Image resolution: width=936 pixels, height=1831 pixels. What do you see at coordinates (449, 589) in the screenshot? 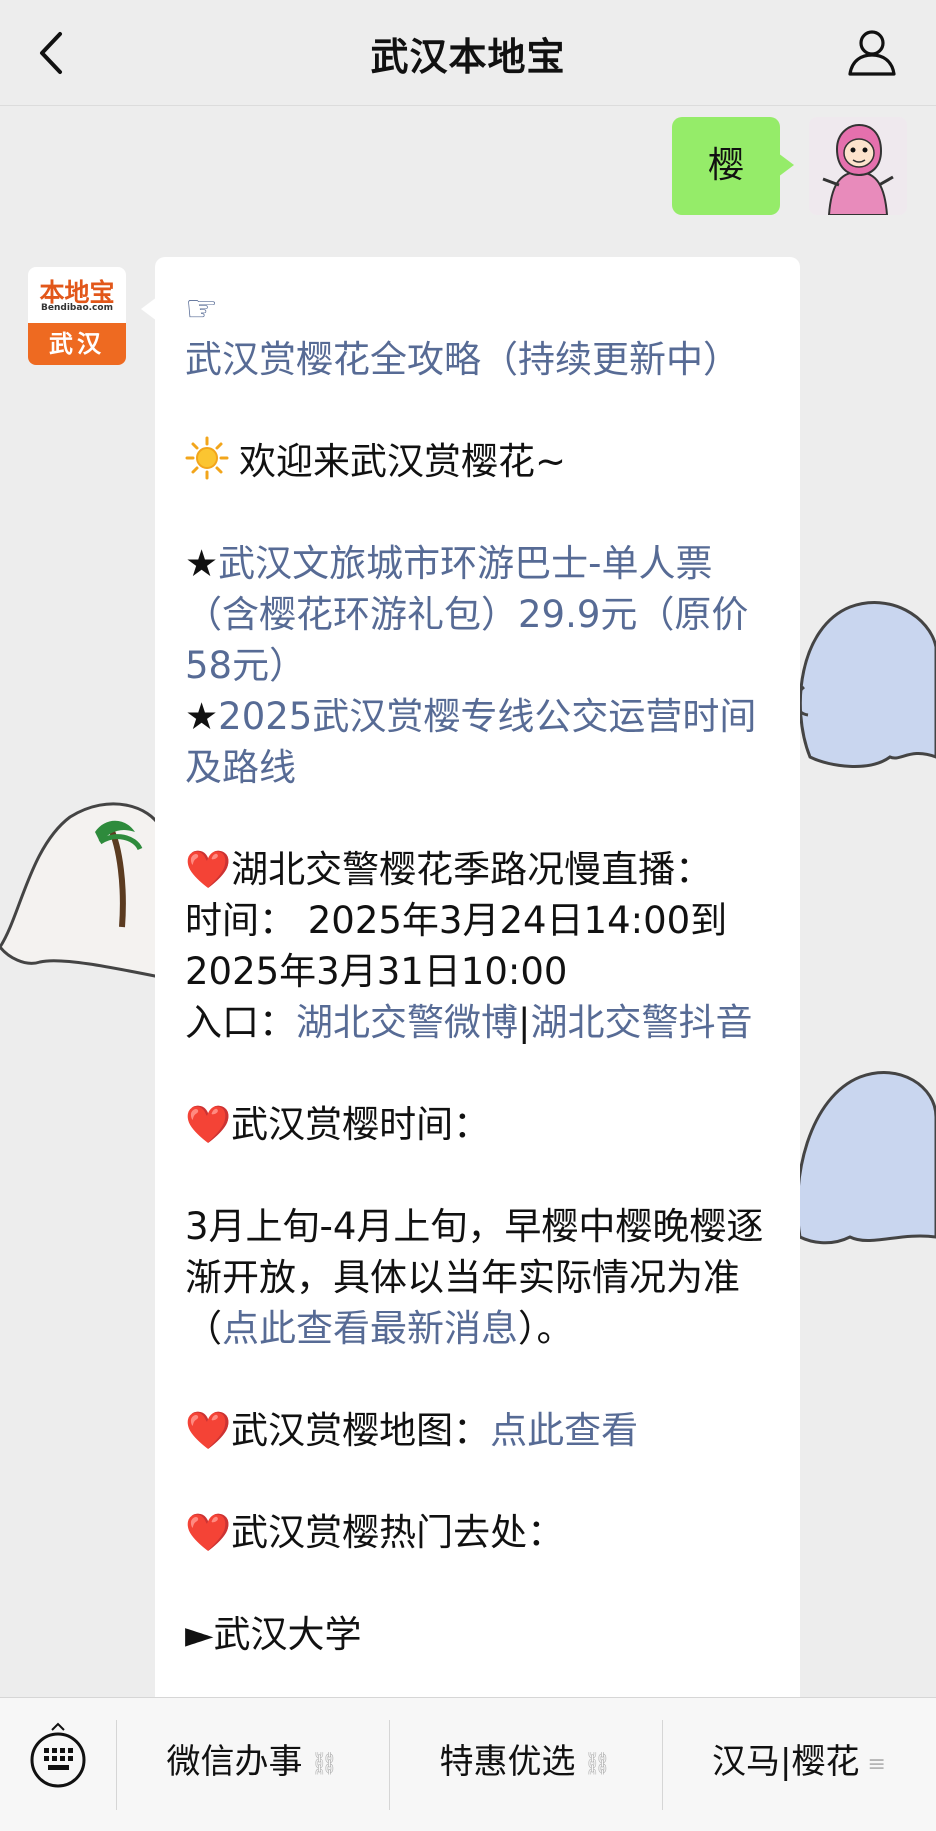
I see `bus-ticket-link-text: 武汉文旅城市环游巴士-单人票（含樱花环游礼包）29.9元` at bounding box center [449, 589].